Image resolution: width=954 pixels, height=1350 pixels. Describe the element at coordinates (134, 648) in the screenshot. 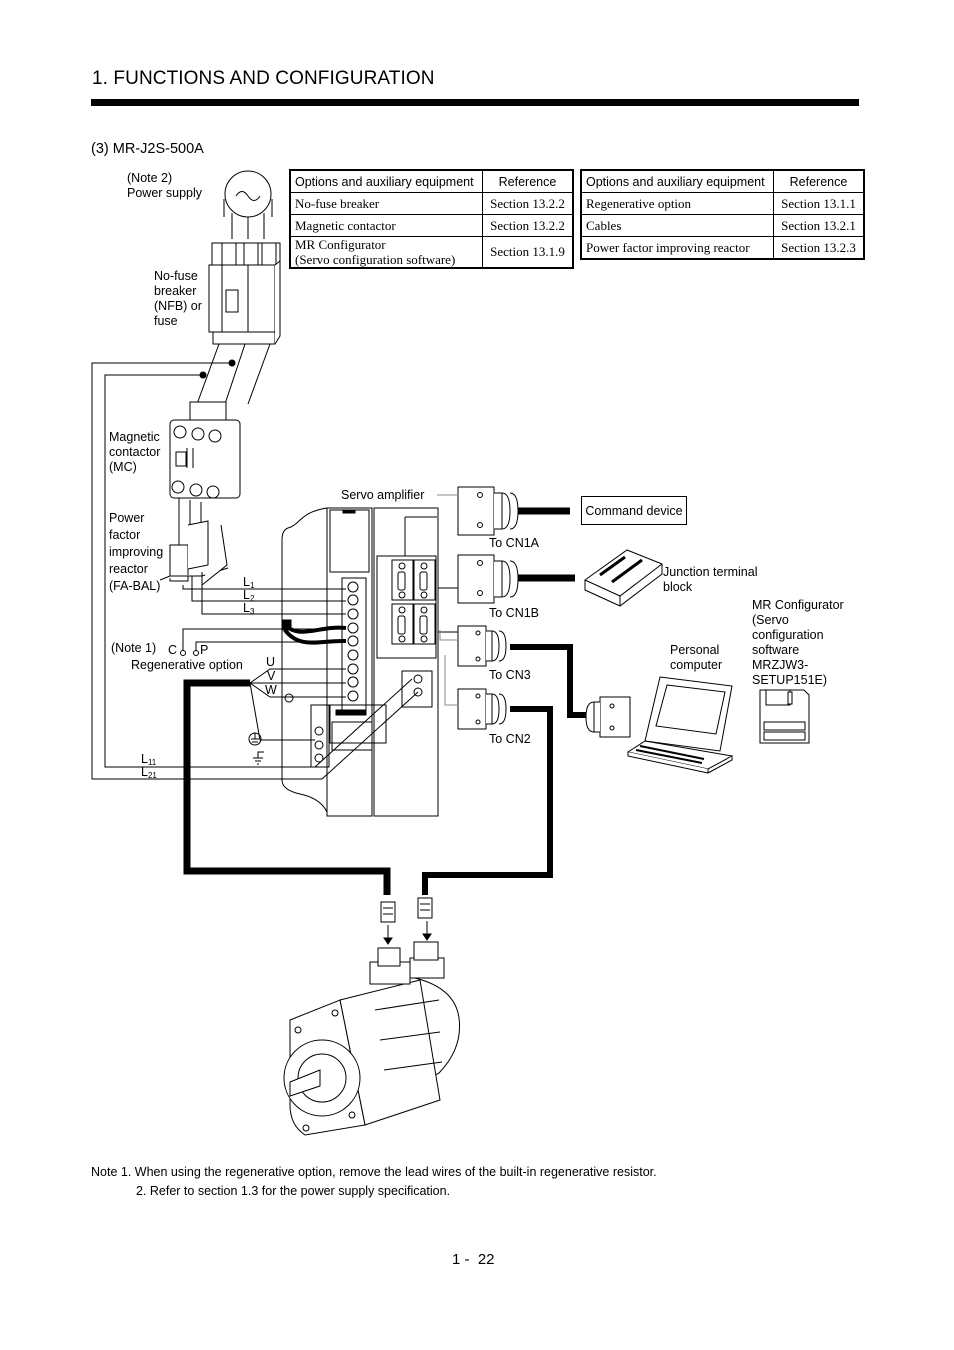

I see `regen-note: (Note 1)` at that location.